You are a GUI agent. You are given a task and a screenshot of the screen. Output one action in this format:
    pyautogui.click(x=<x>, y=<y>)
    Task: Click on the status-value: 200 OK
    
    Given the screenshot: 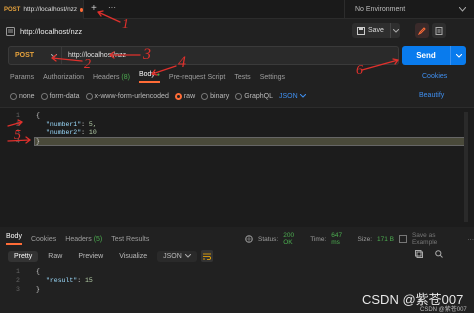 What is the action you would take?
    pyautogui.click(x=289, y=239)
    